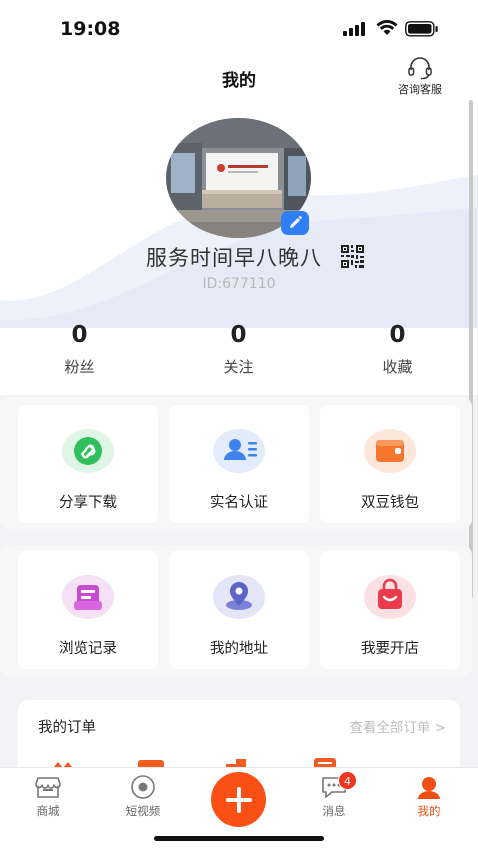  Describe the element at coordinates (239, 649) in the screenshot. I see `tile-label: 我的地址` at that location.